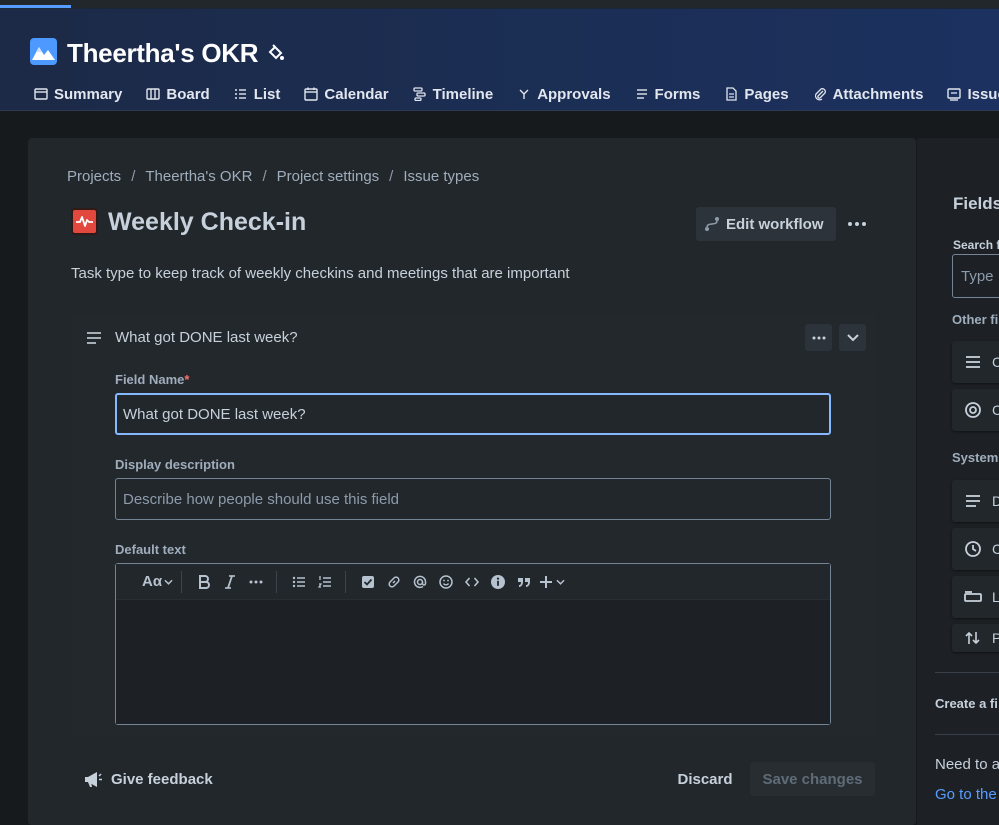  I want to click on tab-board: Board, so click(178, 94).